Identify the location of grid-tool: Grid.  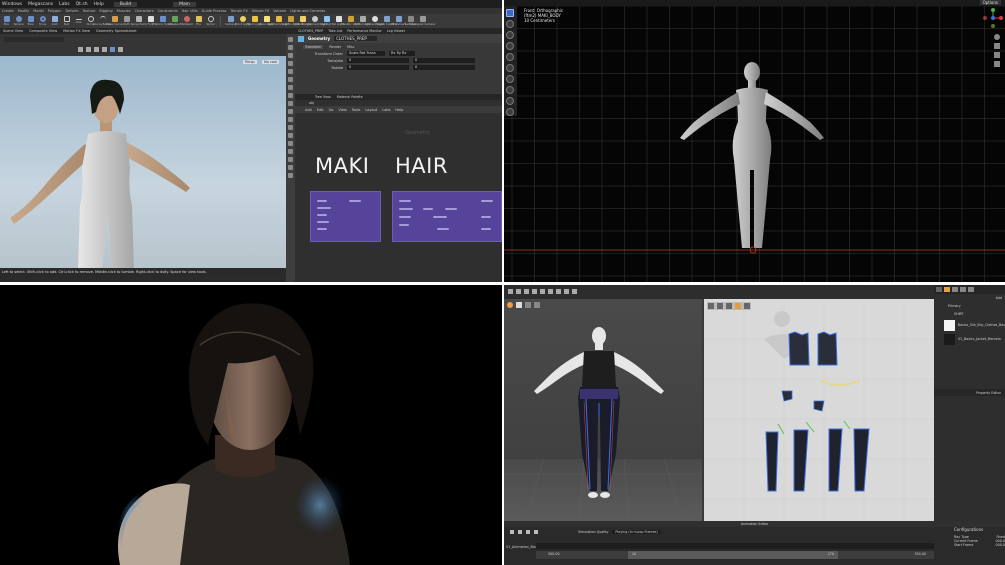
(54, 21).